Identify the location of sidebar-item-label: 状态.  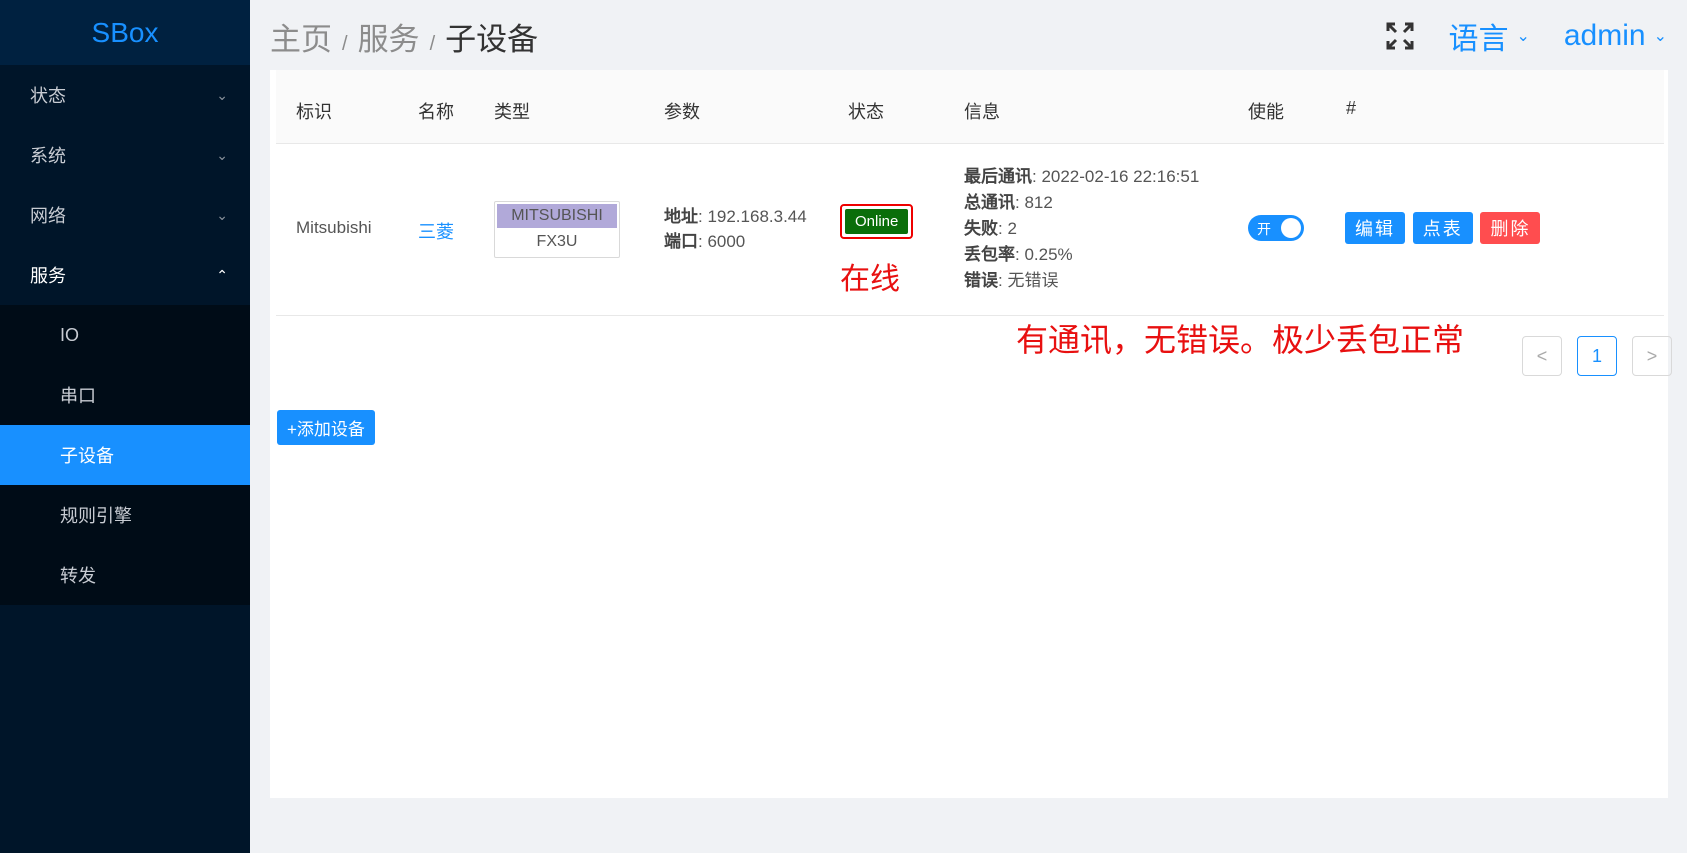
(48, 96).